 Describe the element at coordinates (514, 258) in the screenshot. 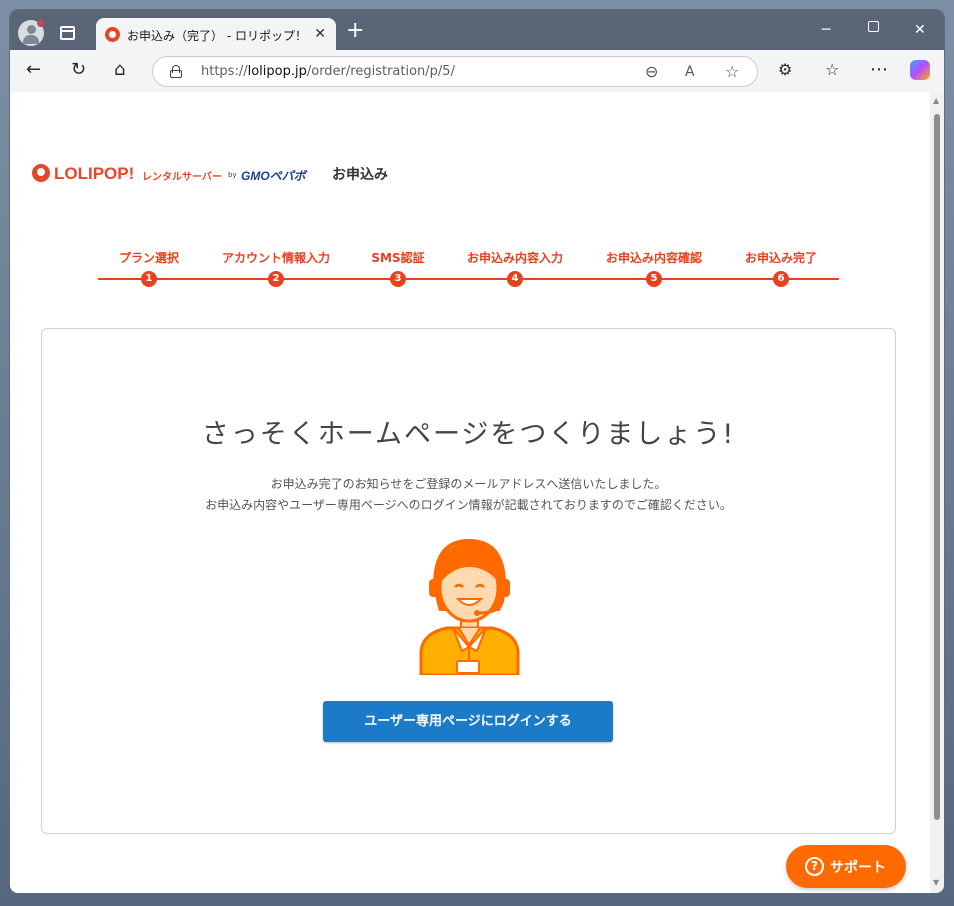

I see `step-label: お申込み内容入力` at that location.